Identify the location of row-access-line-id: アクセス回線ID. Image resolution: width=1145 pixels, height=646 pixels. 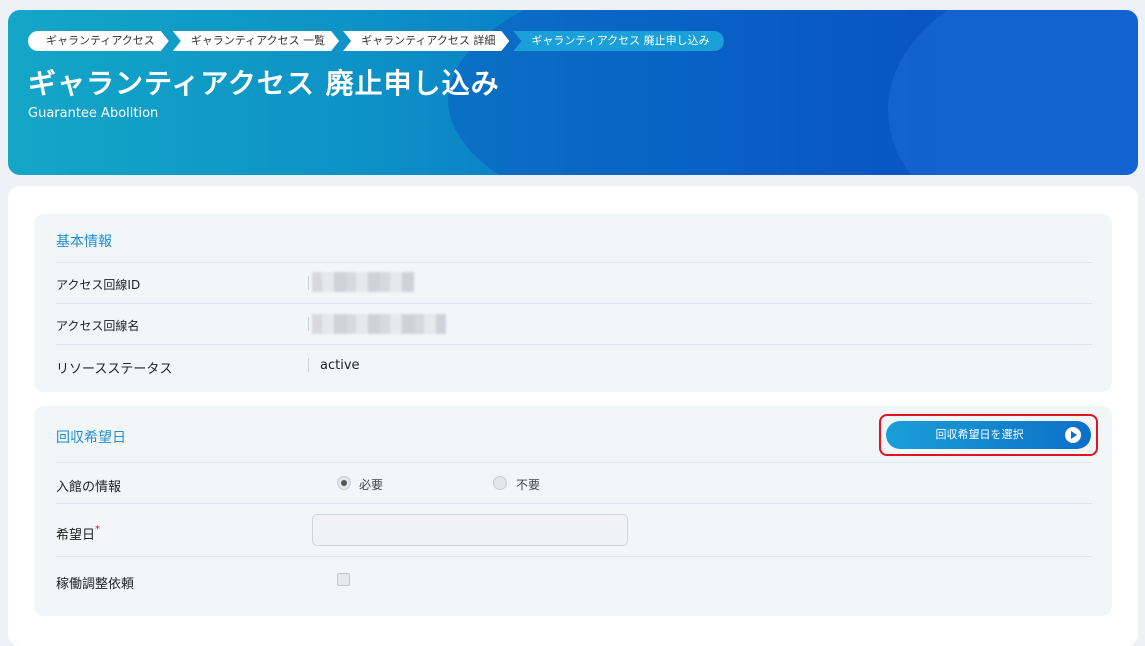
(574, 282).